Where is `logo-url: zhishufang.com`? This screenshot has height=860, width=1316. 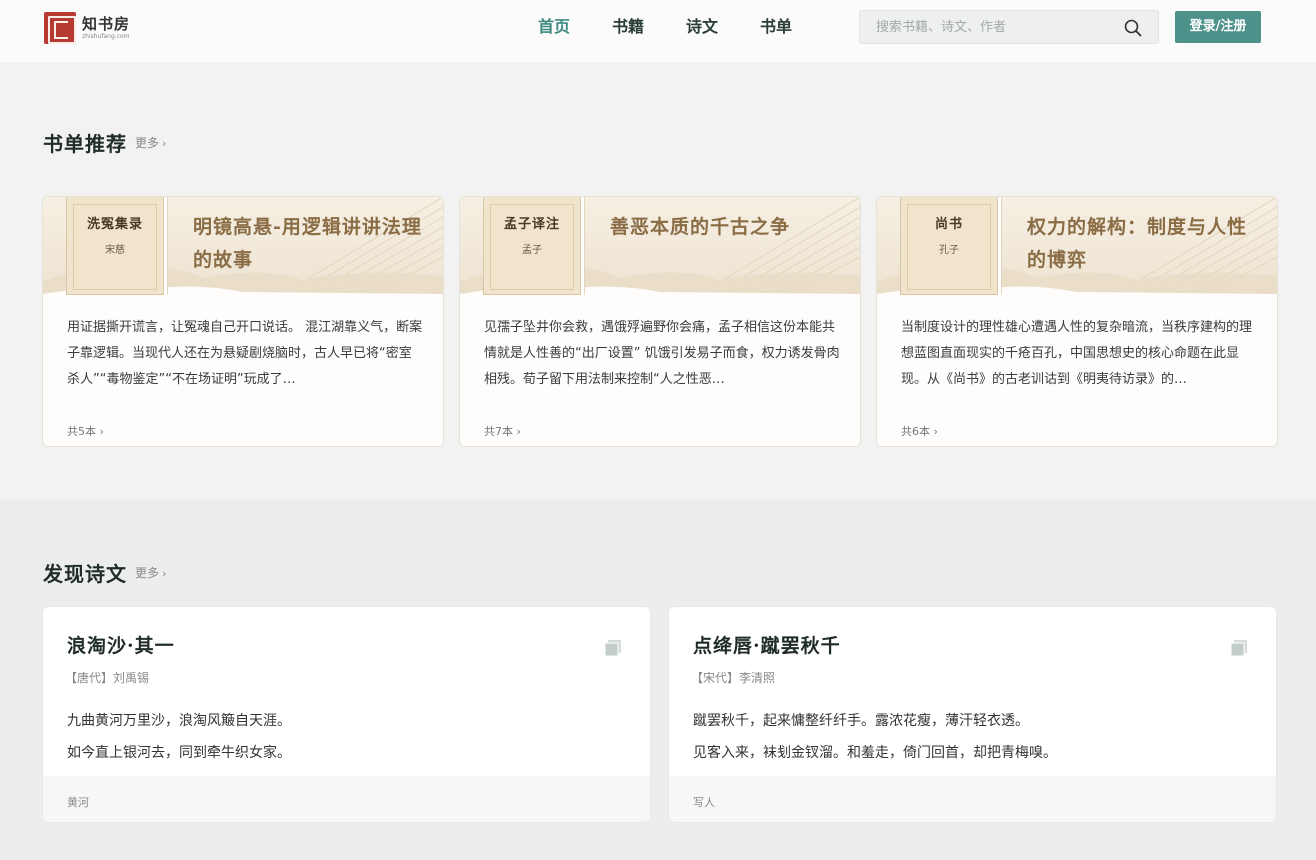
logo-url: zhishufang.com is located at coordinates (106, 36).